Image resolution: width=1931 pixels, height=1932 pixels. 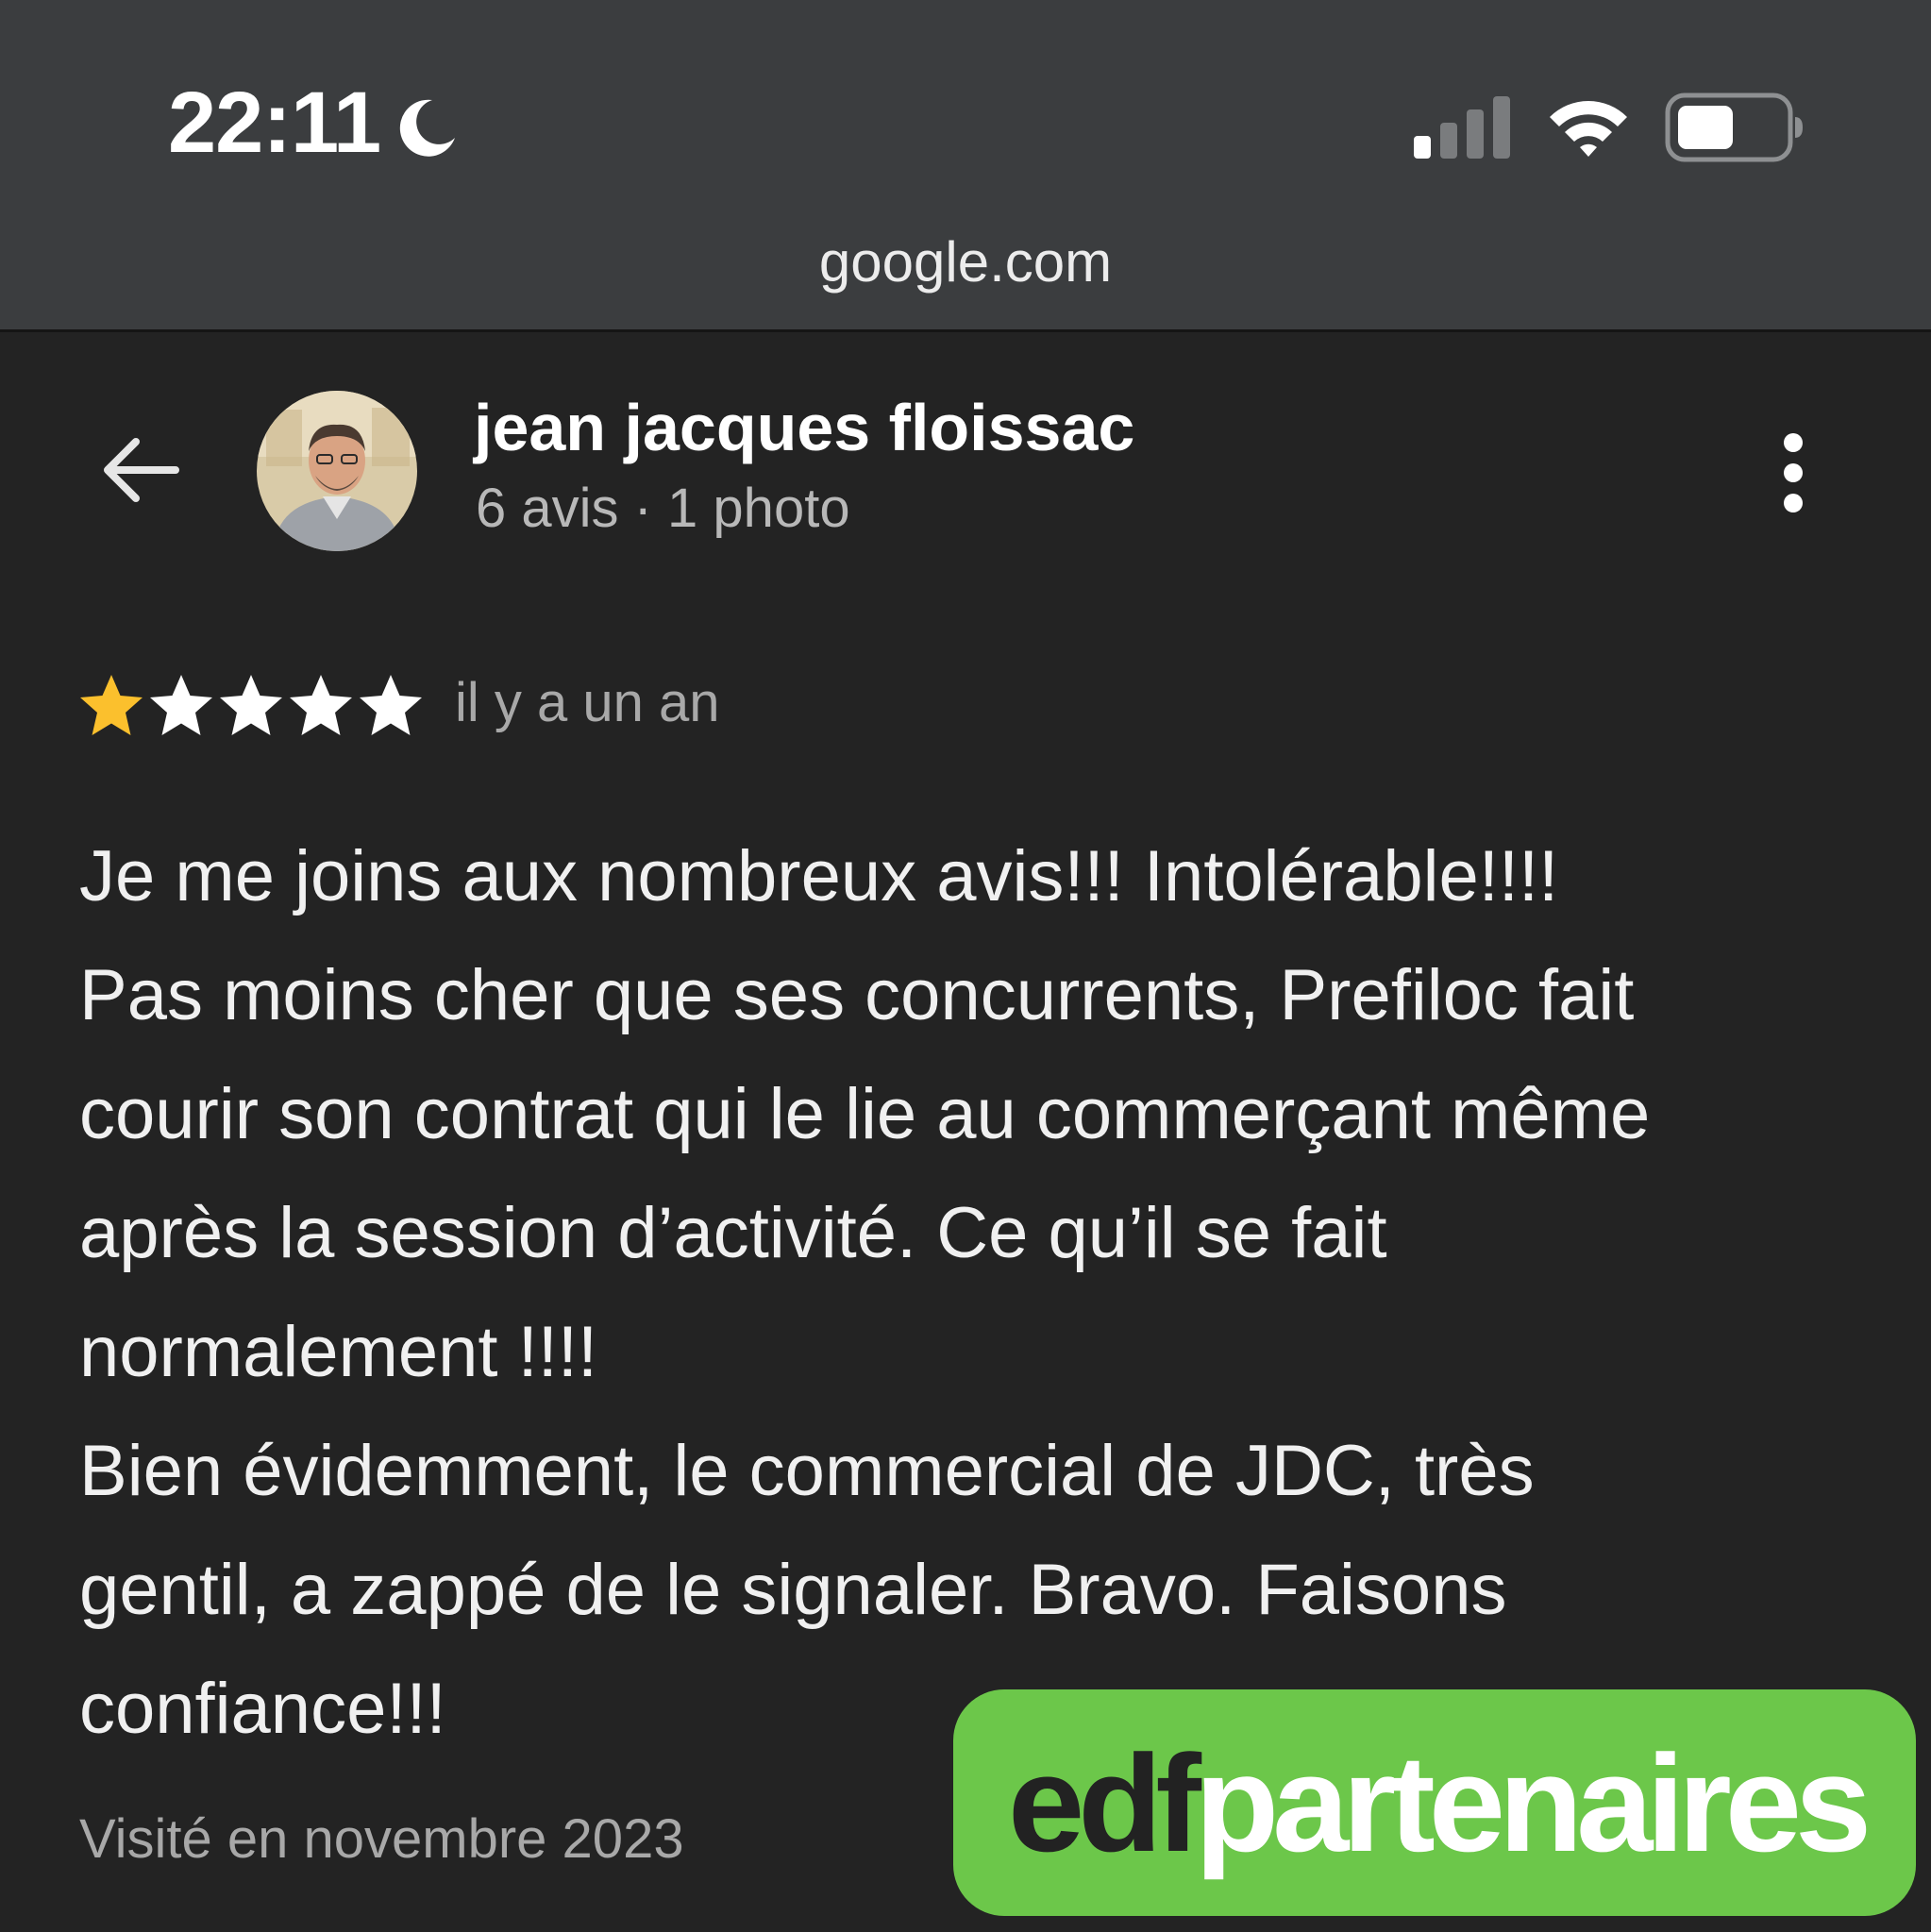 What do you see at coordinates (965, 262) in the screenshot?
I see `url-bar-text: google.com` at bounding box center [965, 262].